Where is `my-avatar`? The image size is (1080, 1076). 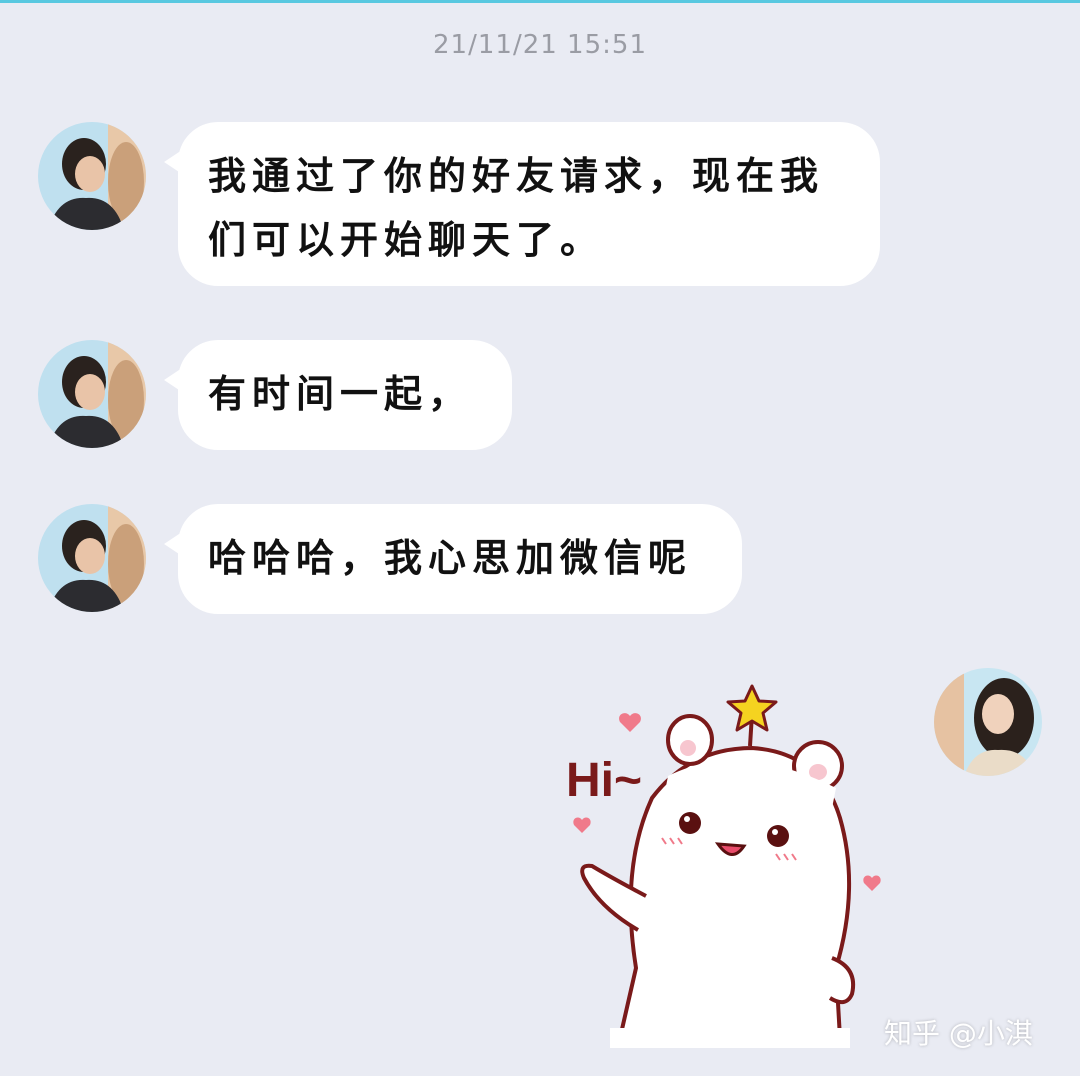 my-avatar is located at coordinates (988, 722).